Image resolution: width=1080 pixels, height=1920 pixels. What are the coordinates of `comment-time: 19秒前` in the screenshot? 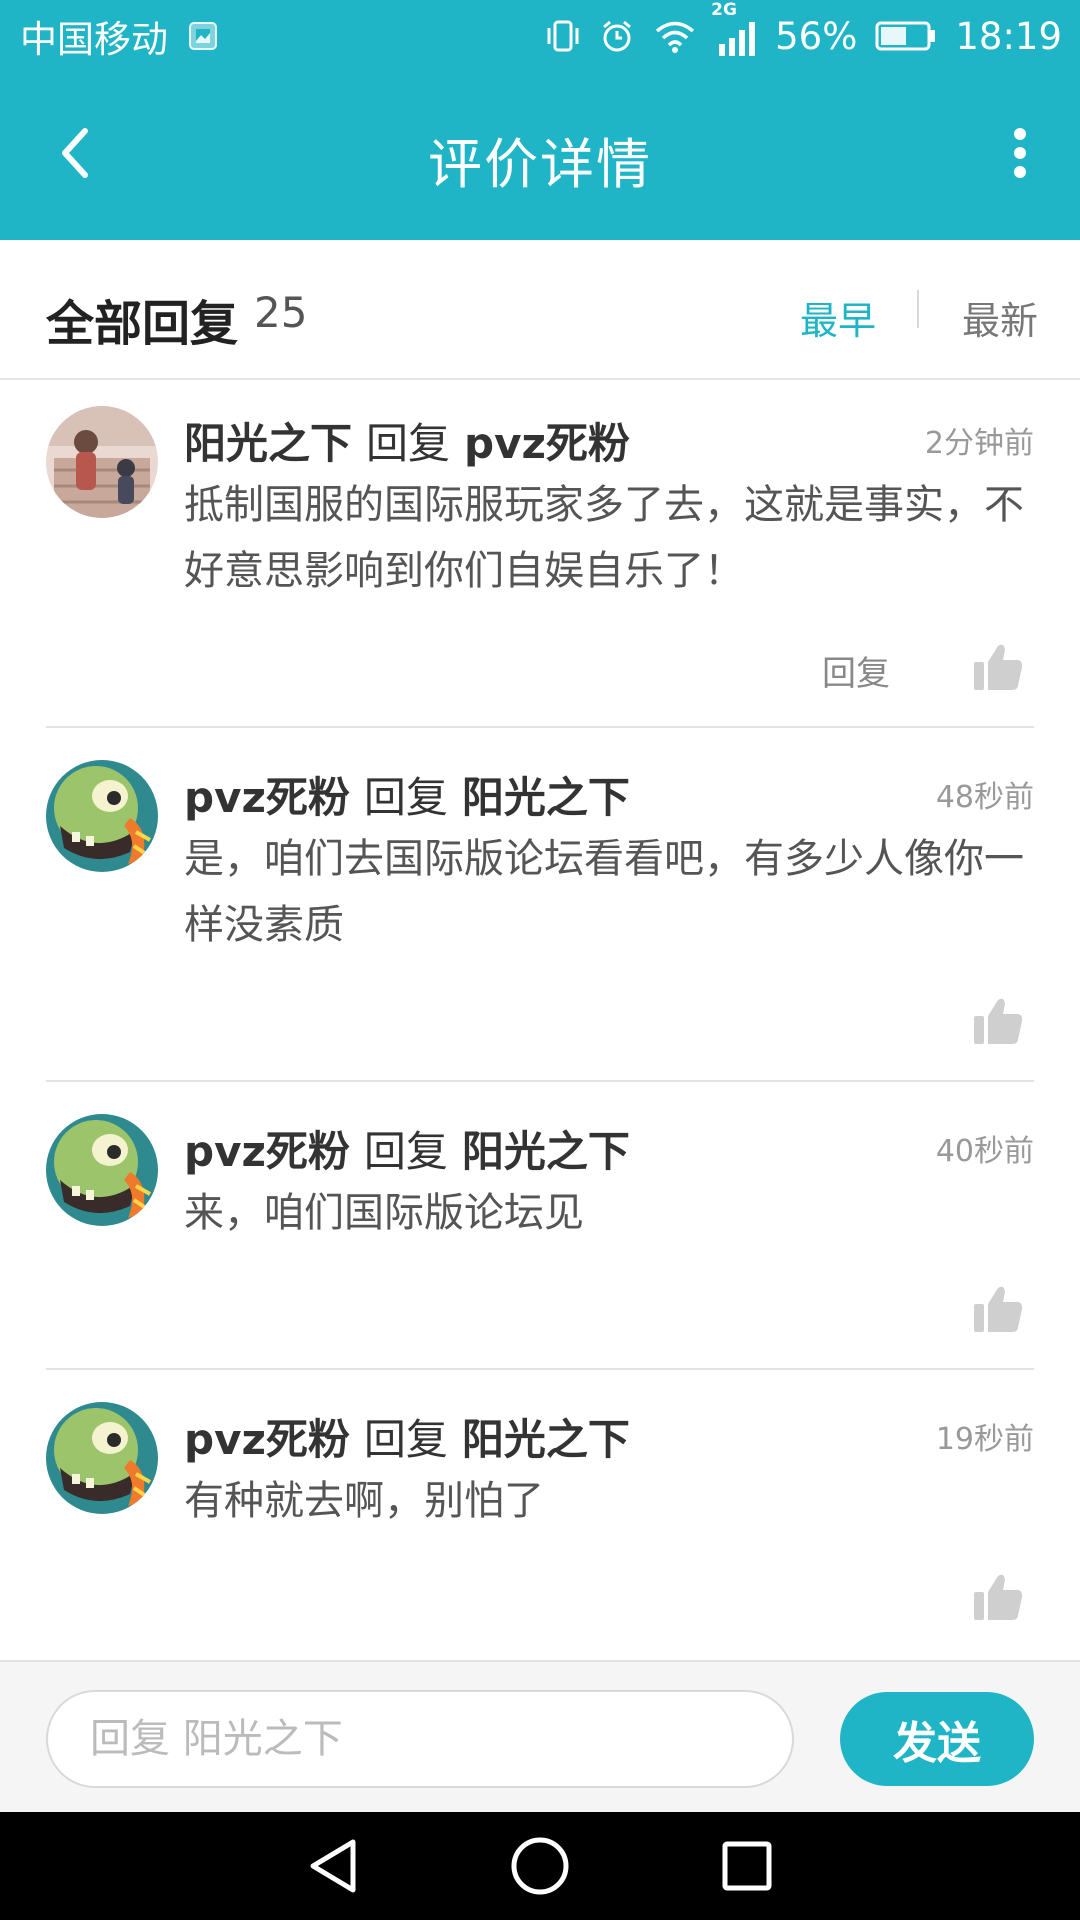 It's located at (984, 1439).